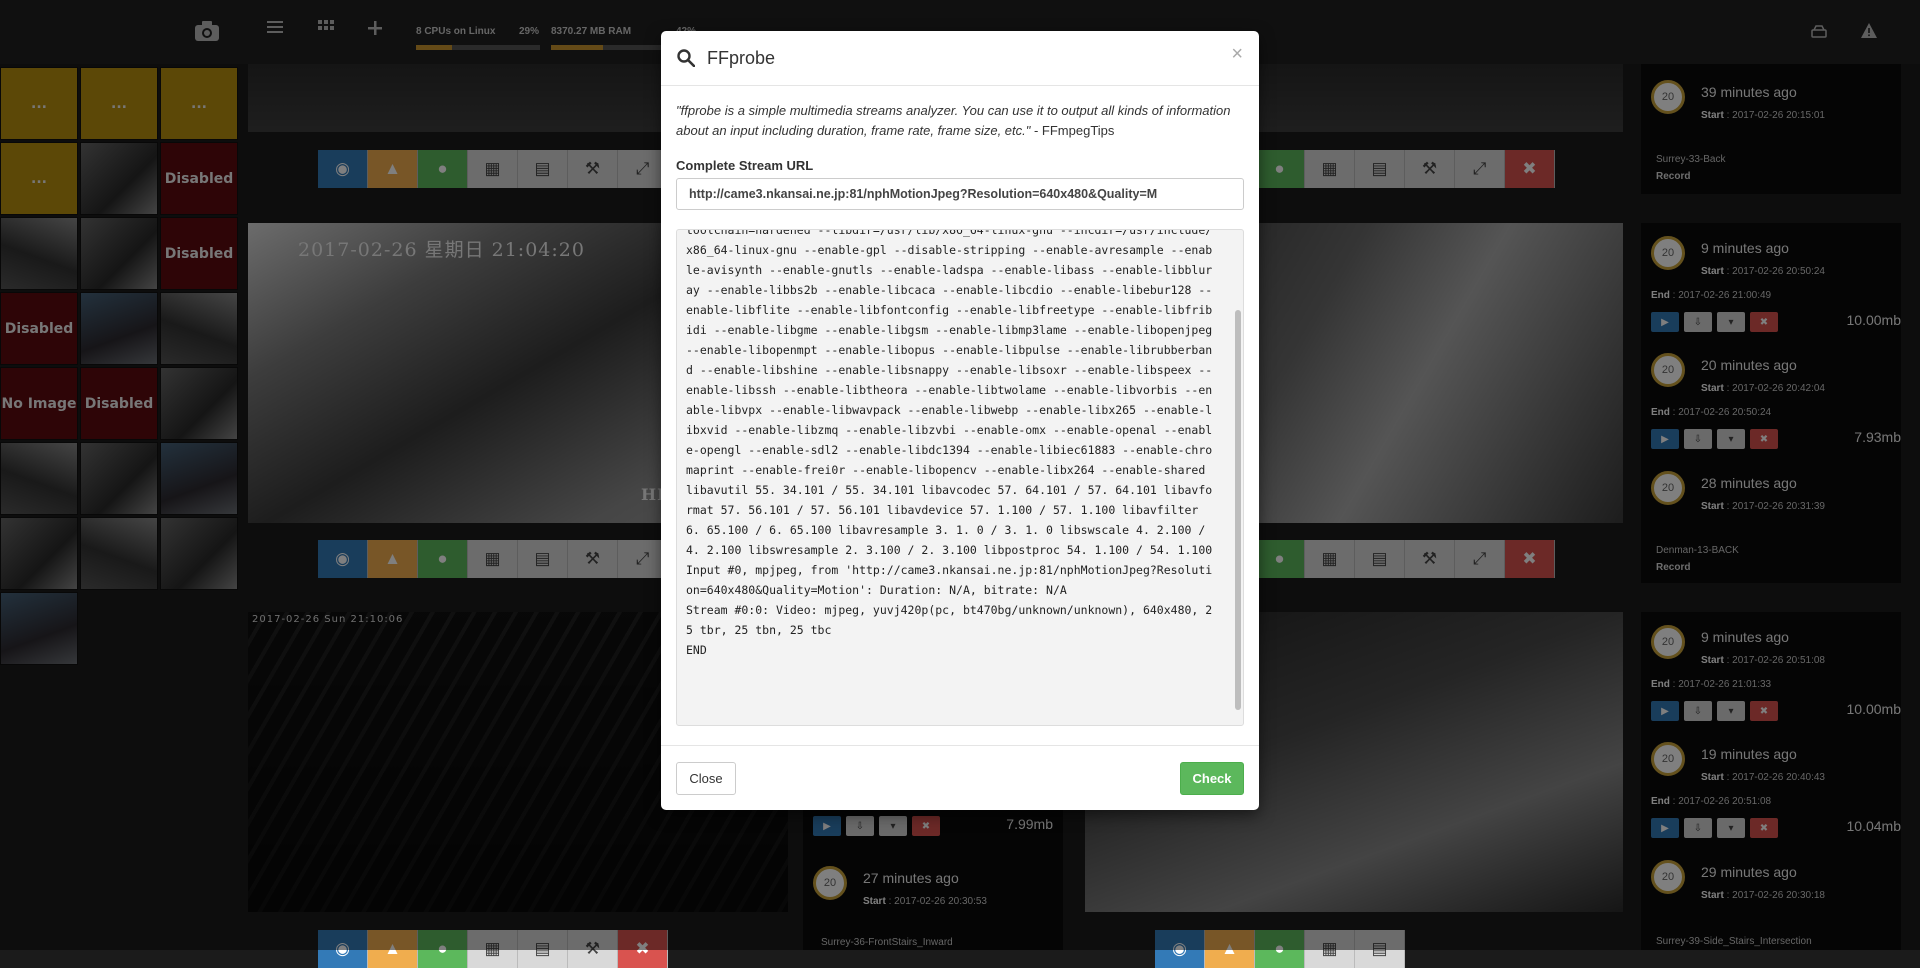 The image size is (1920, 968). What do you see at coordinates (960, 778) in the screenshot?
I see `modal-footer: Close Check` at bounding box center [960, 778].